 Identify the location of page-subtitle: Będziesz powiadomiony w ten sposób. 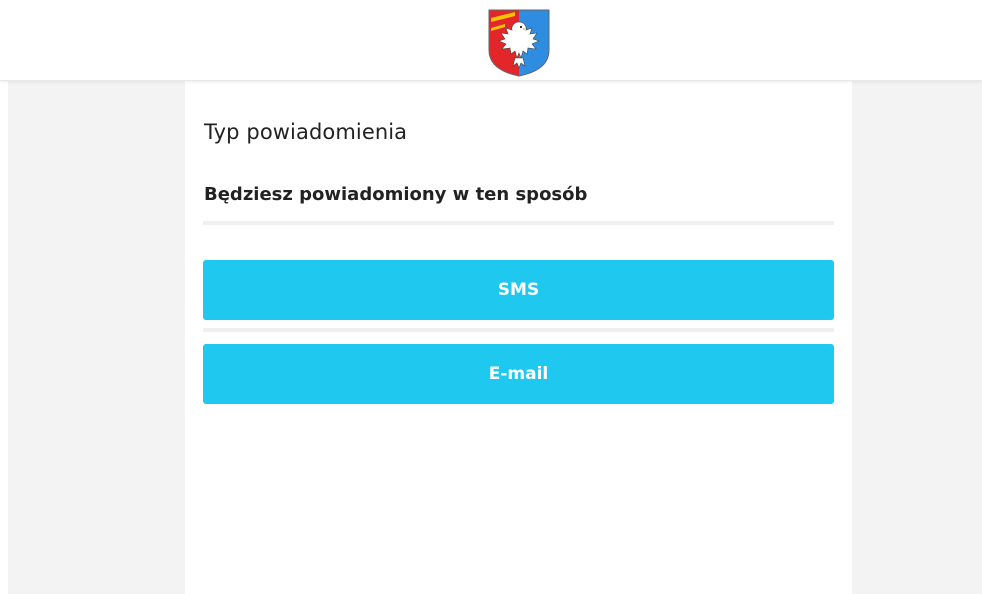
(396, 194).